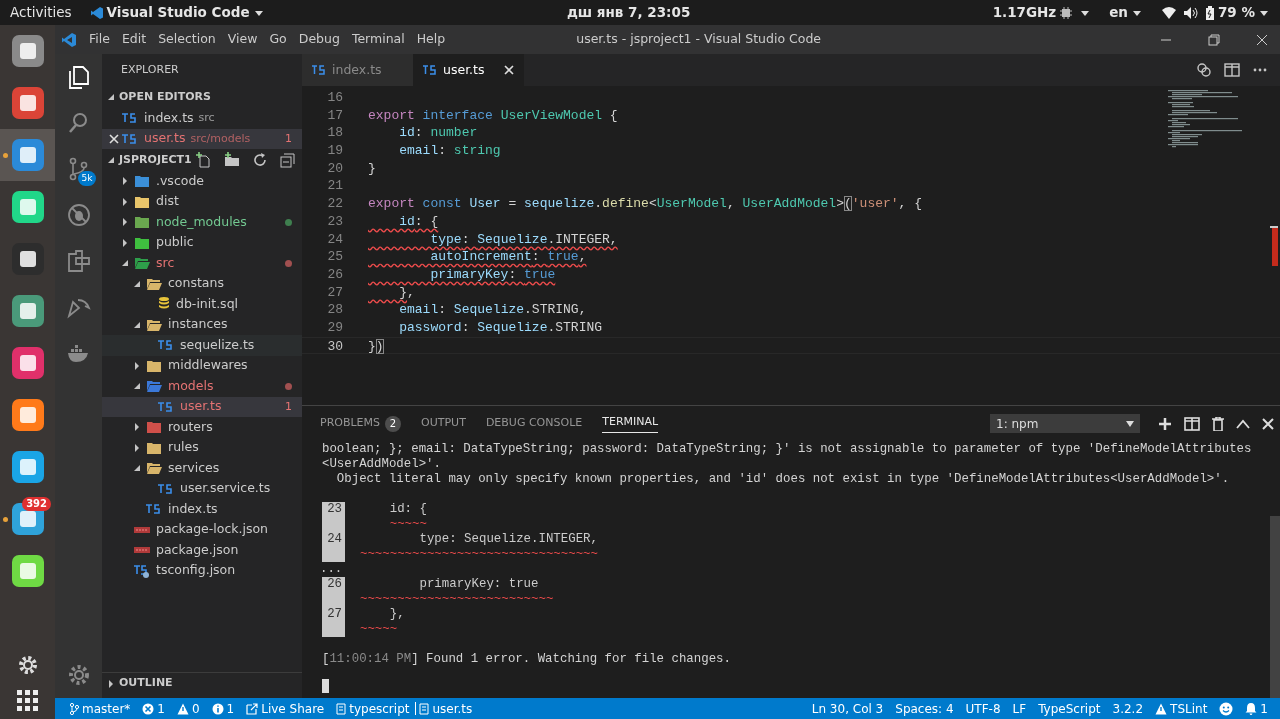 The height and width of the screenshot is (719, 1280). What do you see at coordinates (78, 261) in the screenshot?
I see `extensions-icon` at bounding box center [78, 261].